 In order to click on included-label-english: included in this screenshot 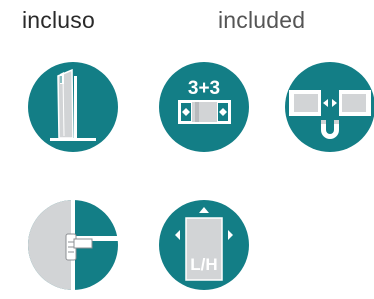, I will do `click(262, 20)`.